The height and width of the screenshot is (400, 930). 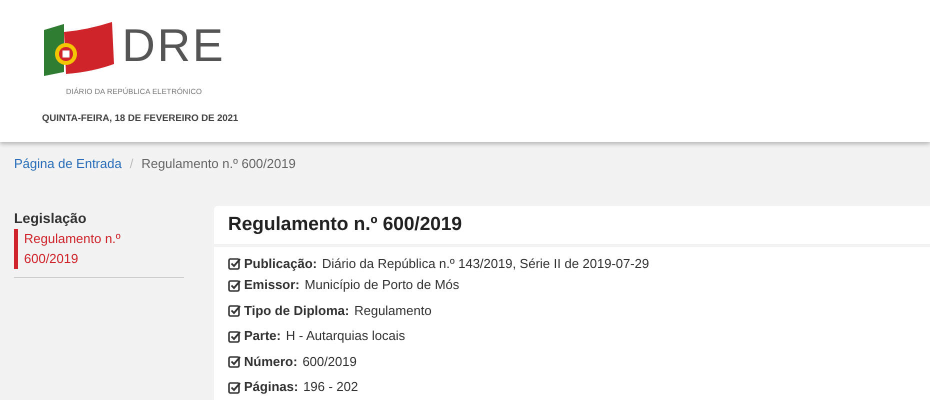 What do you see at coordinates (51, 218) in the screenshot?
I see `sidebar-title: Legislação` at bounding box center [51, 218].